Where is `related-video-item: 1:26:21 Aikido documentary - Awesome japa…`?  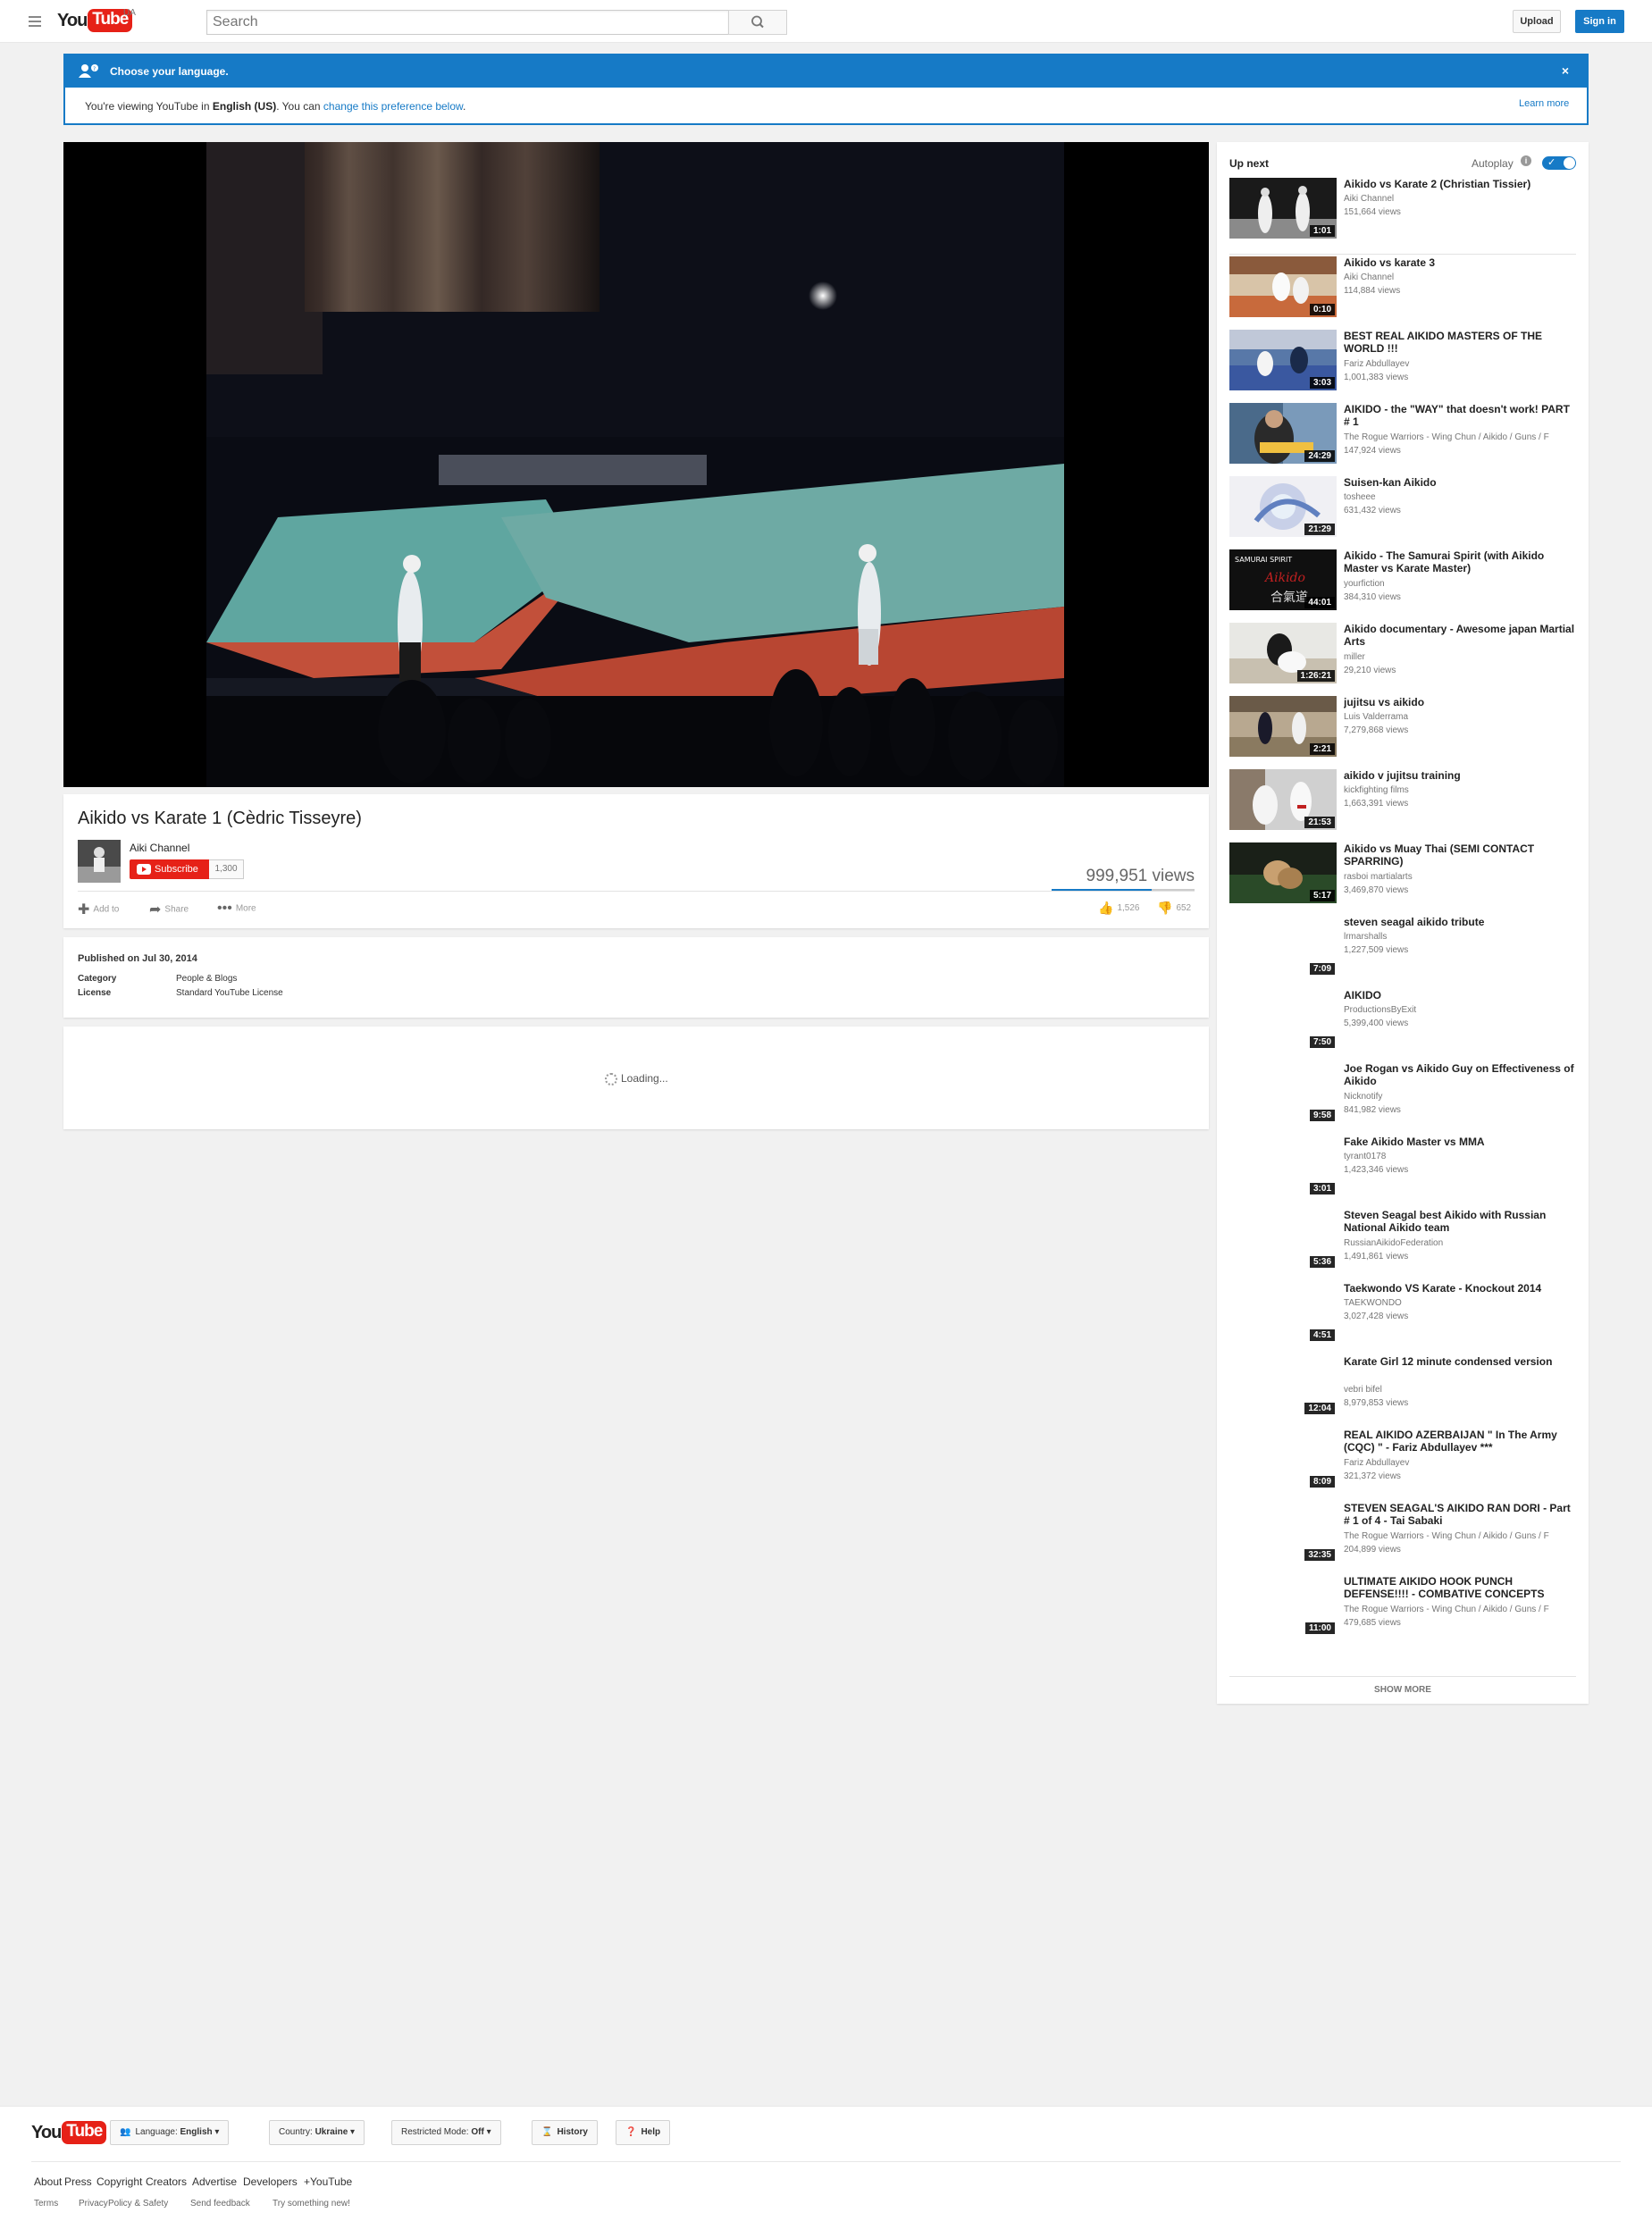
related-video-item: 1:26:21 Aikido documentary - Awesome japa… is located at coordinates (1403, 655).